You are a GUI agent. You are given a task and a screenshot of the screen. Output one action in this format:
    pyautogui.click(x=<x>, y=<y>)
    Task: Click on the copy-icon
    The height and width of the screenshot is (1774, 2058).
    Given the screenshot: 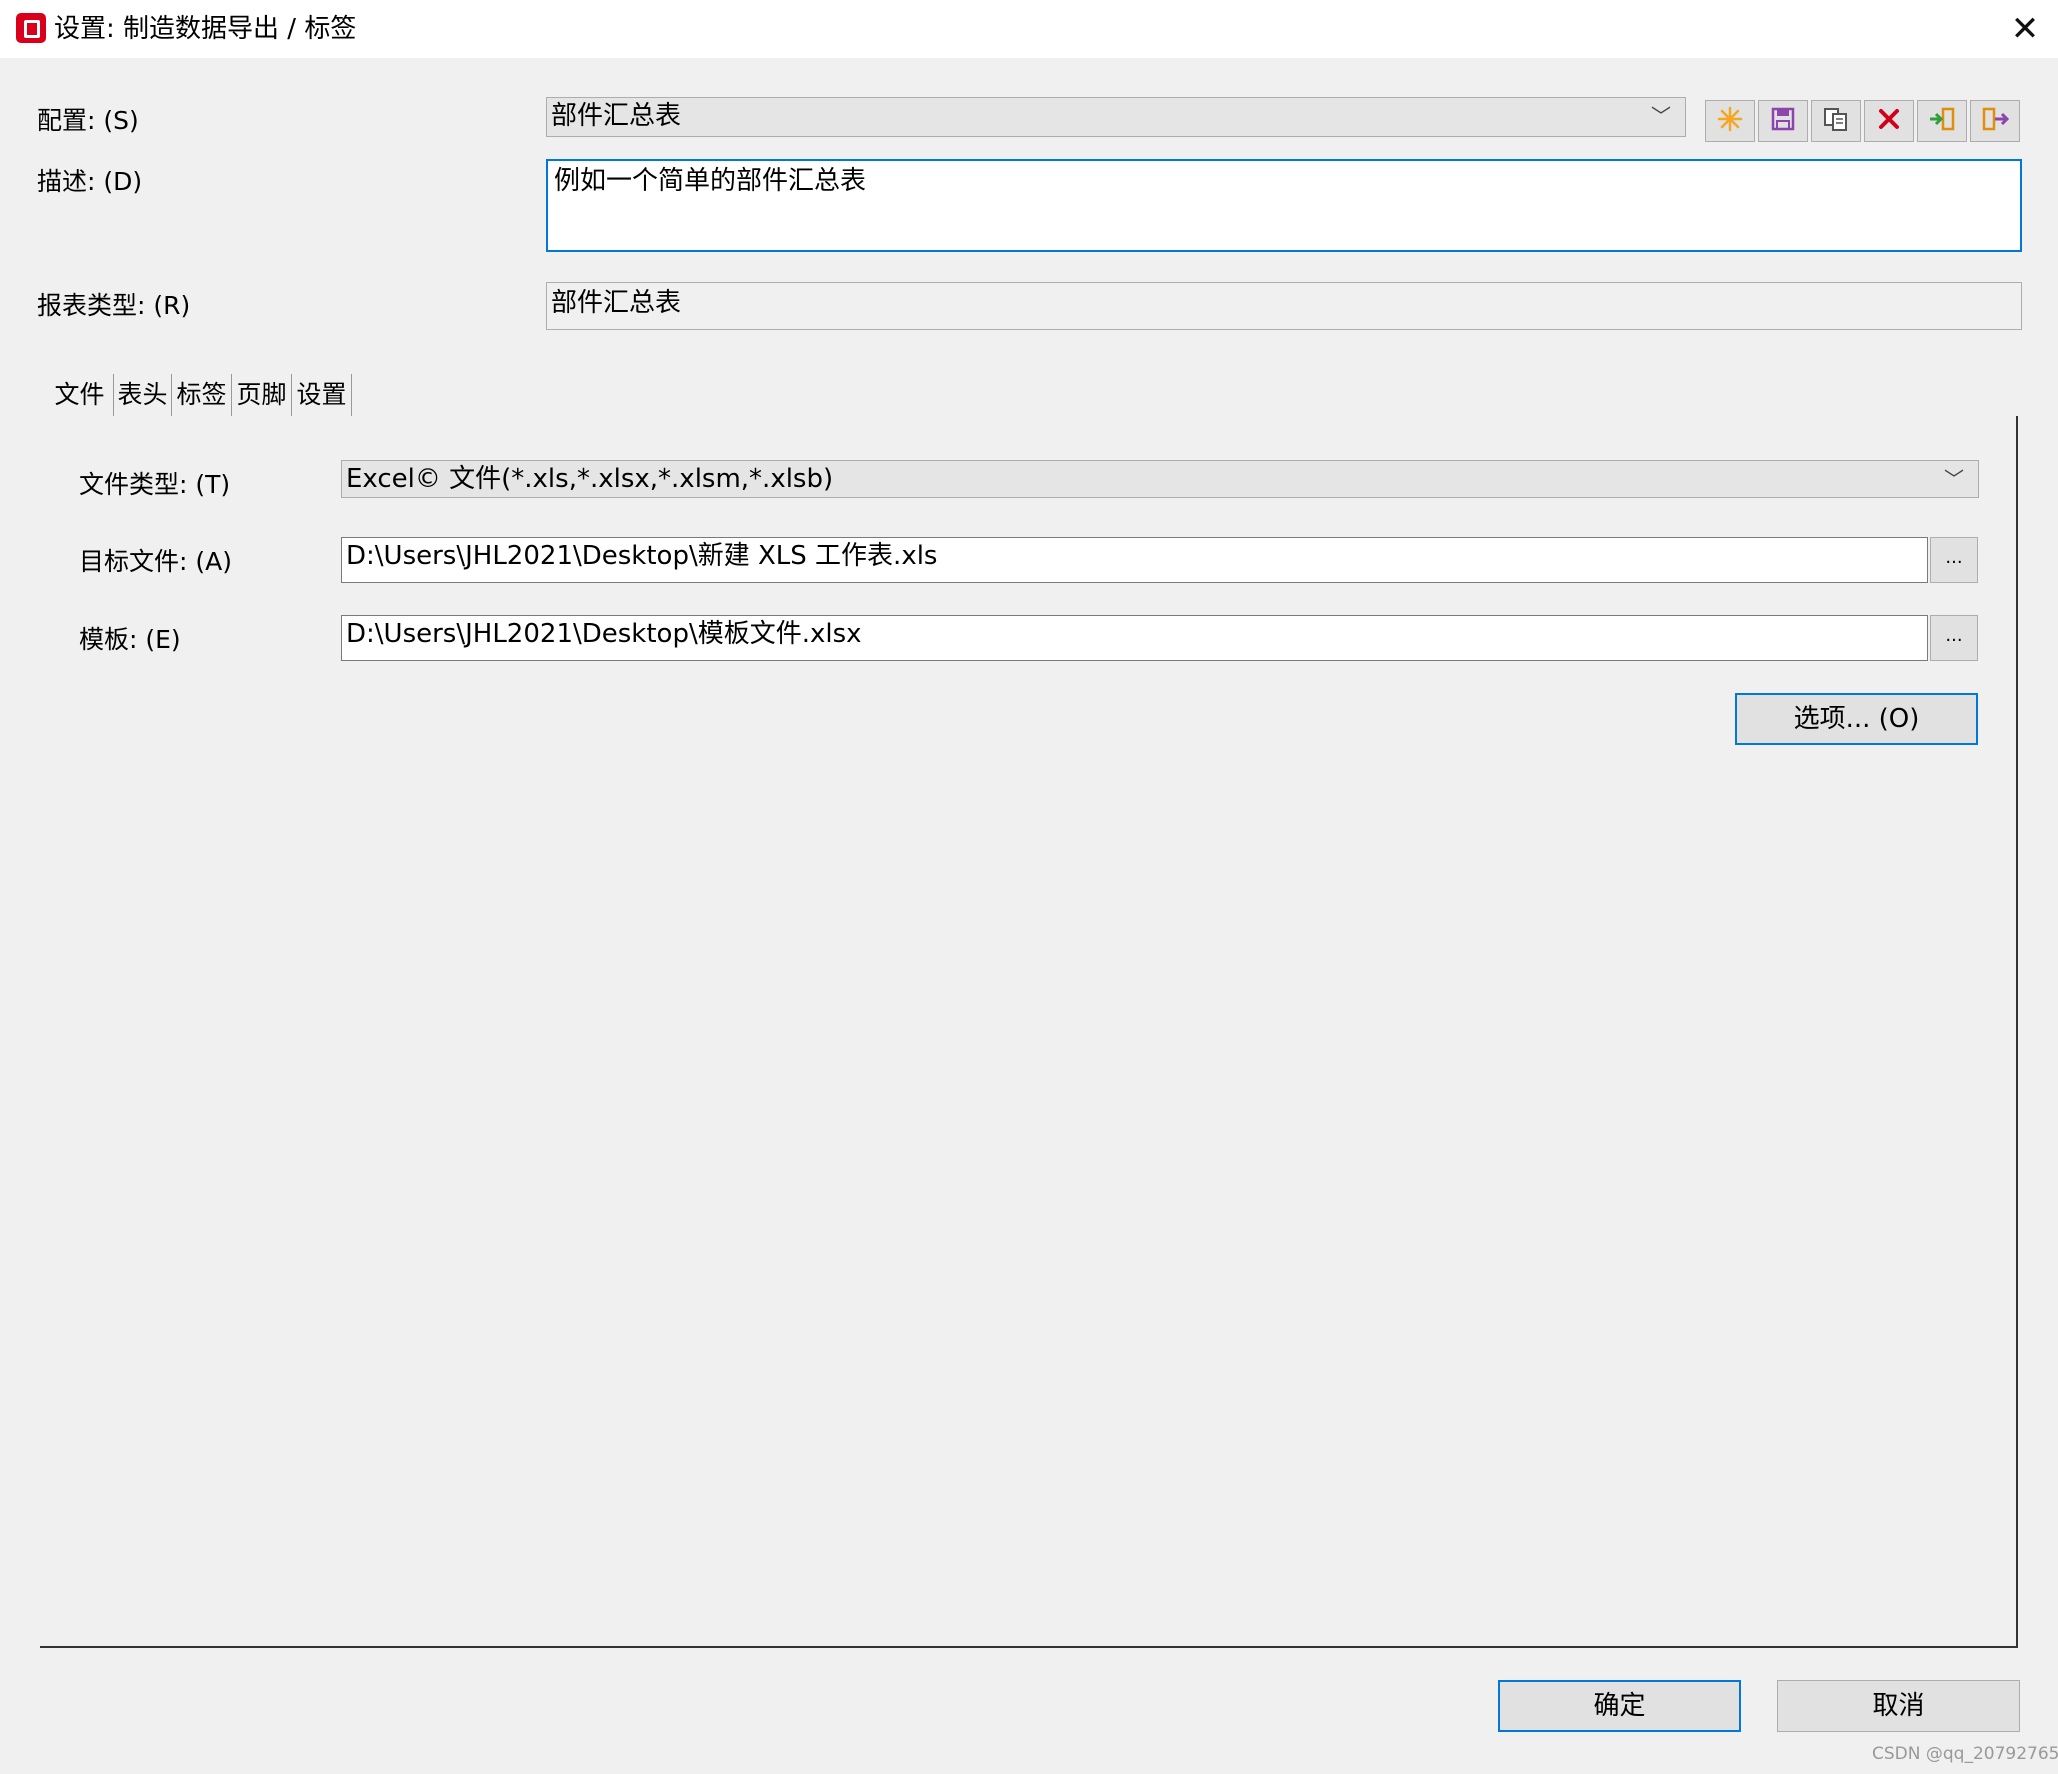 What is the action you would take?
    pyautogui.click(x=1836, y=121)
    